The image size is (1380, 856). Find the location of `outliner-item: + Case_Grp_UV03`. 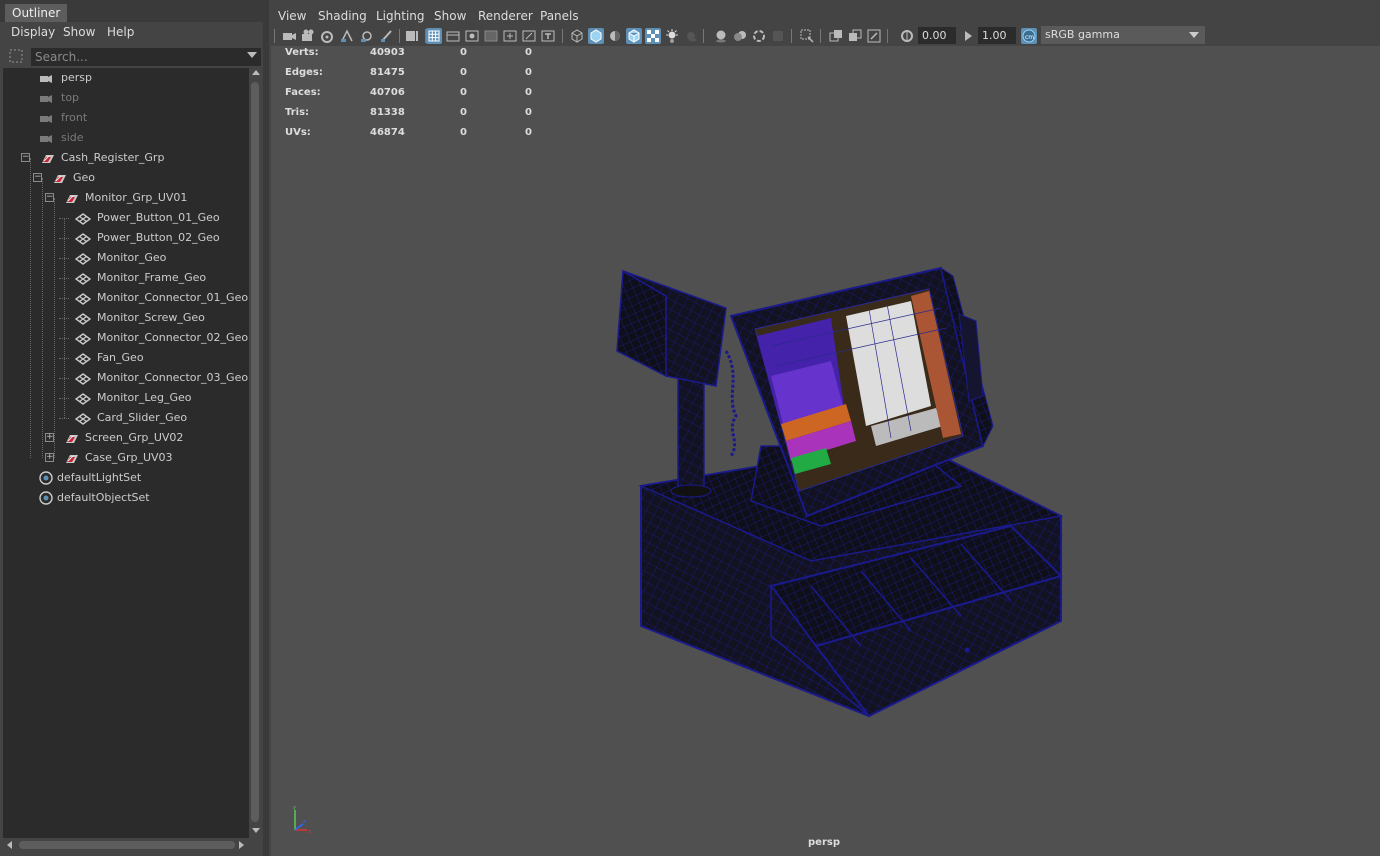

outliner-item: + Case_Grp_UV03 is located at coordinates (126, 458).